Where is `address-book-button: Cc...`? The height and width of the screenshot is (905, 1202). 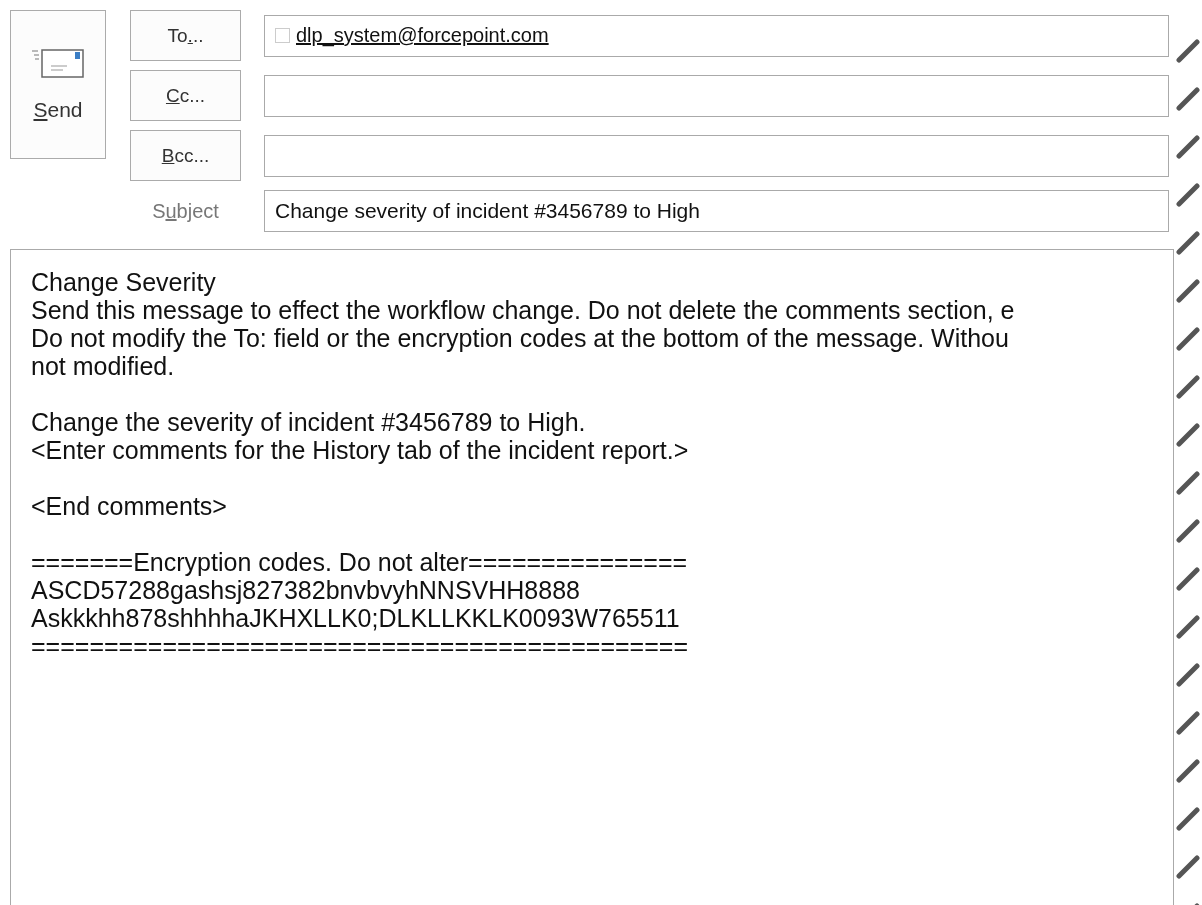
address-book-button: Cc... is located at coordinates (185, 95).